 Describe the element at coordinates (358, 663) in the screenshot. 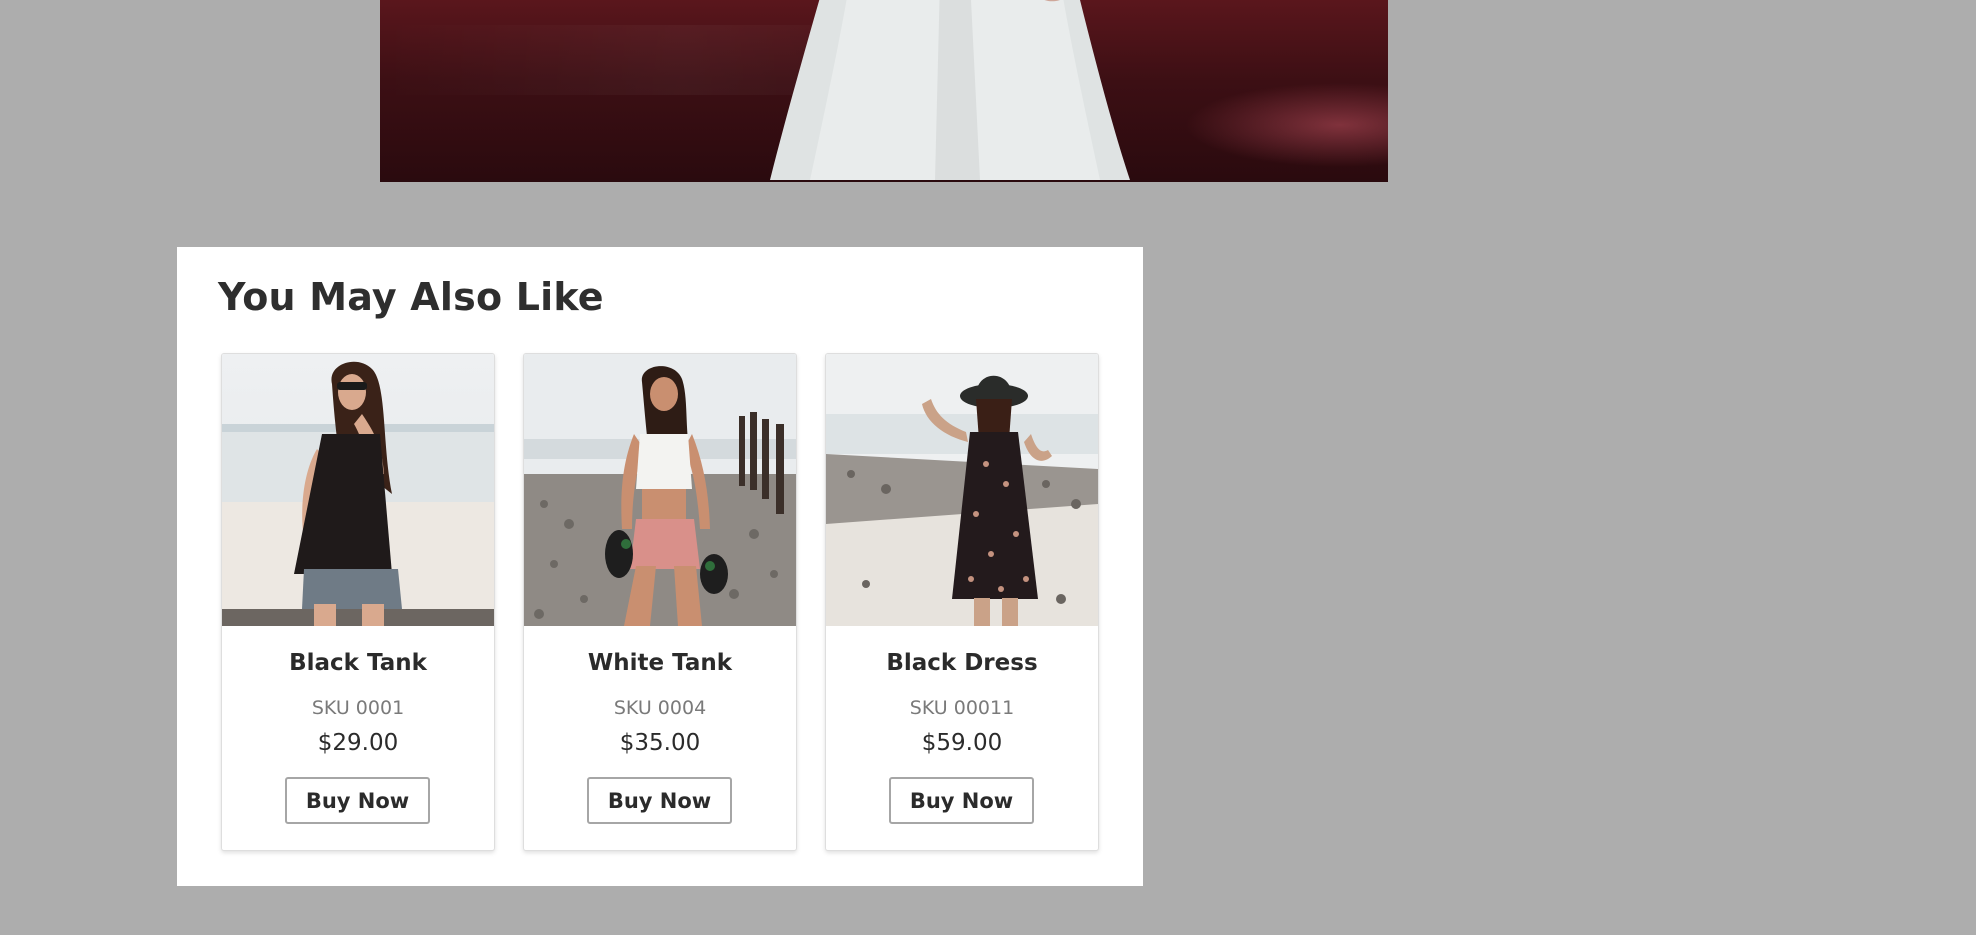

I see `product-name: Black Tank` at that location.